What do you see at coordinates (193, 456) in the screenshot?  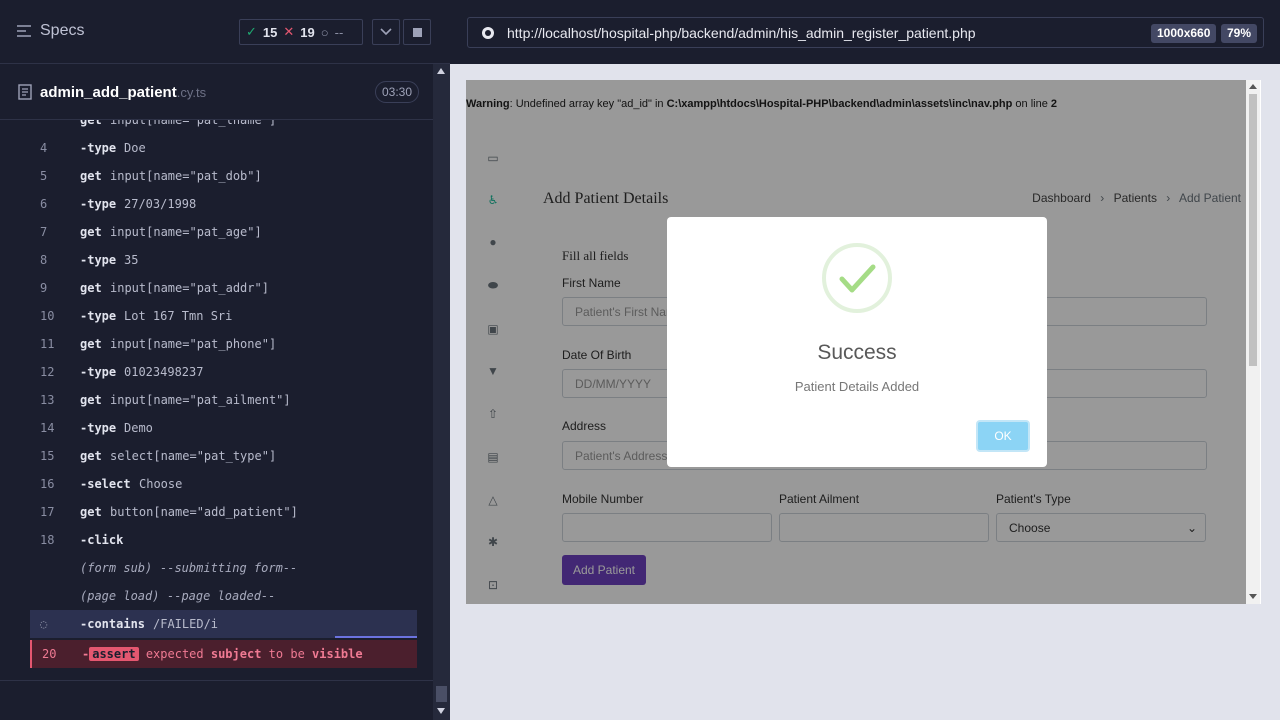 I see `command-message: select[name="pat_type"]` at bounding box center [193, 456].